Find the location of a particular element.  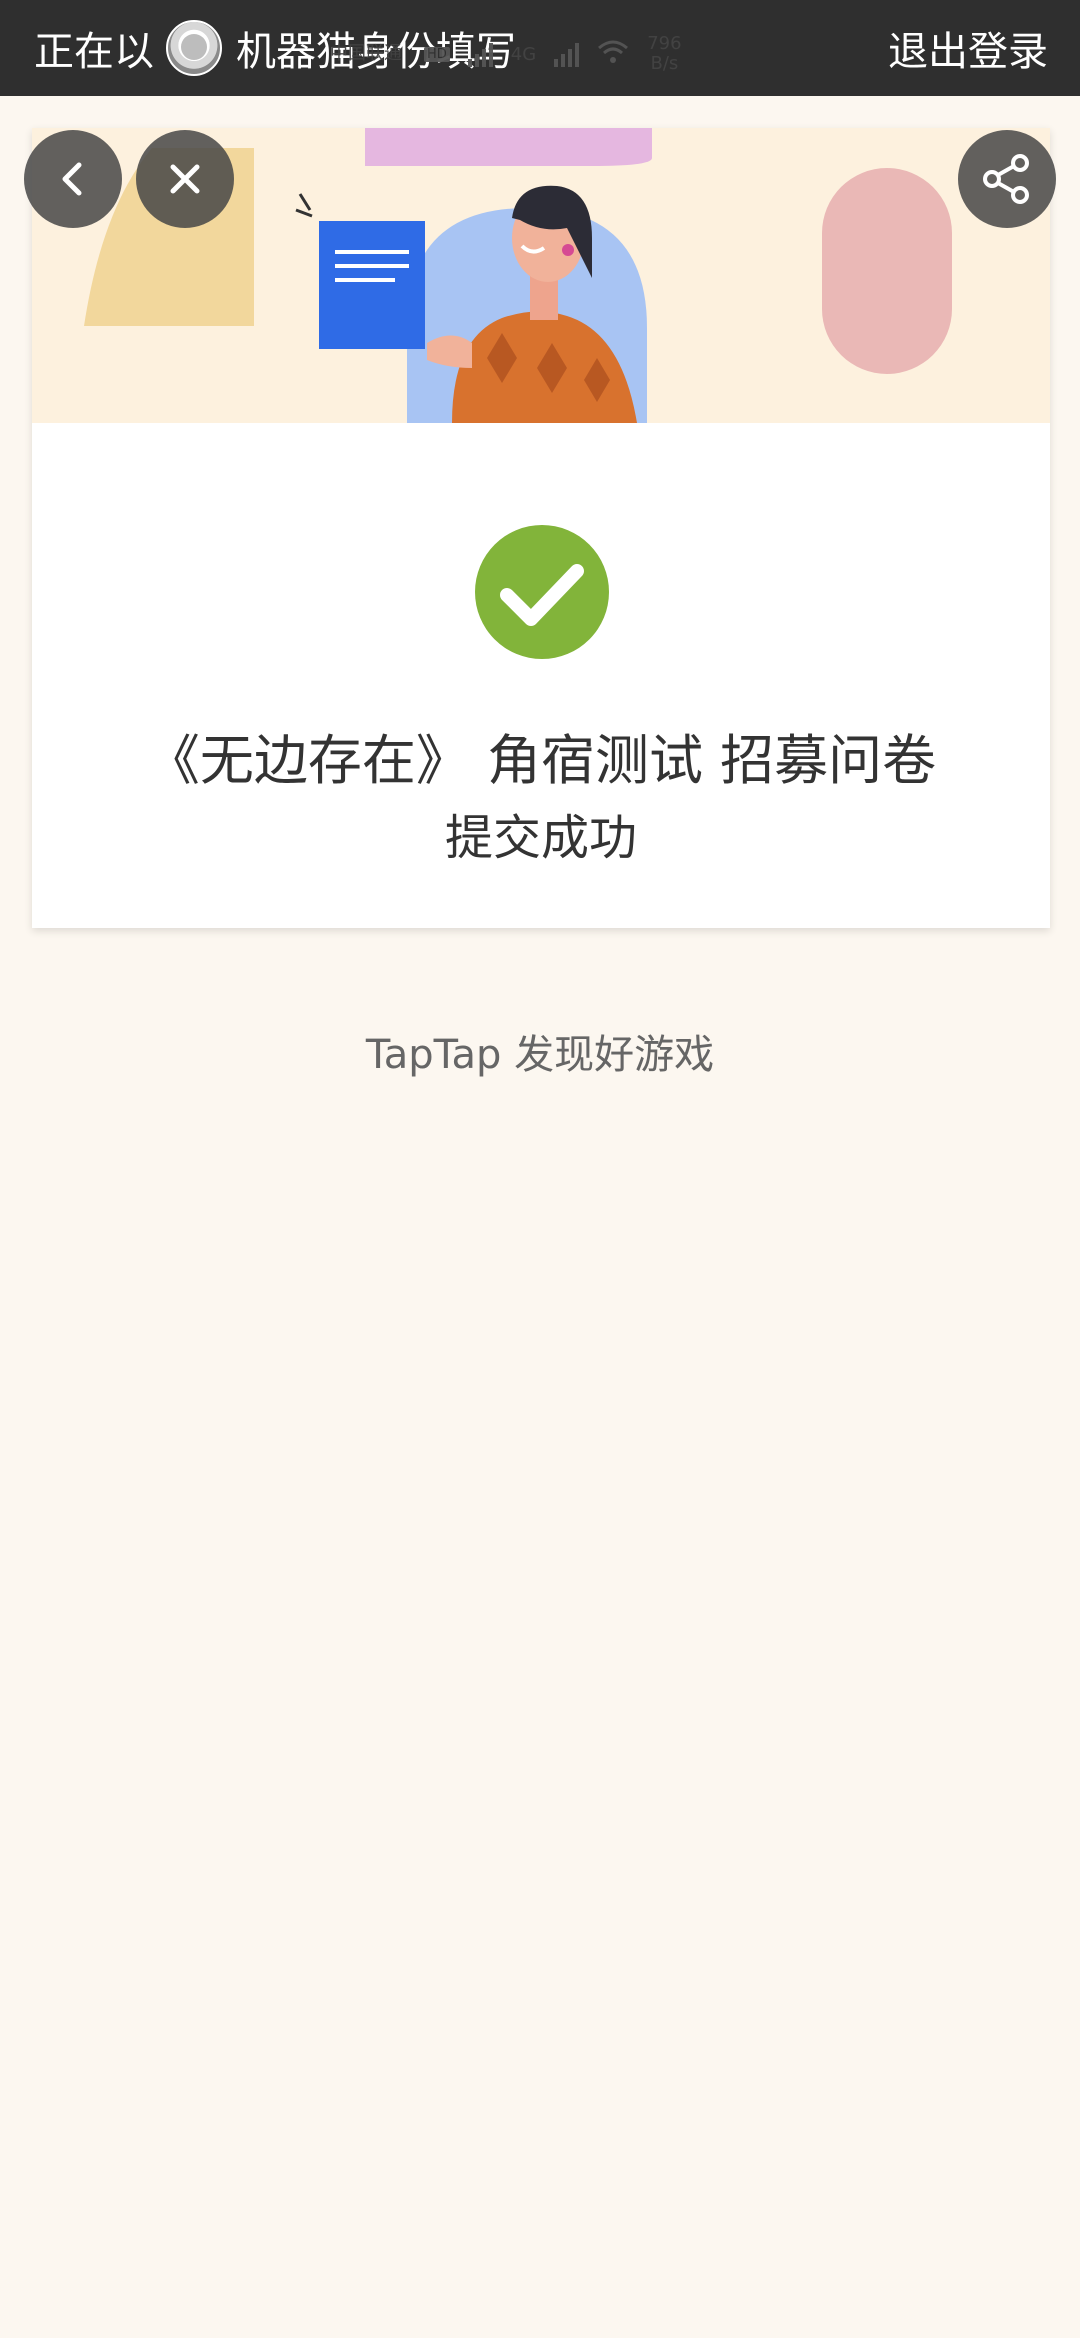

close-icon is located at coordinates (185, 179).